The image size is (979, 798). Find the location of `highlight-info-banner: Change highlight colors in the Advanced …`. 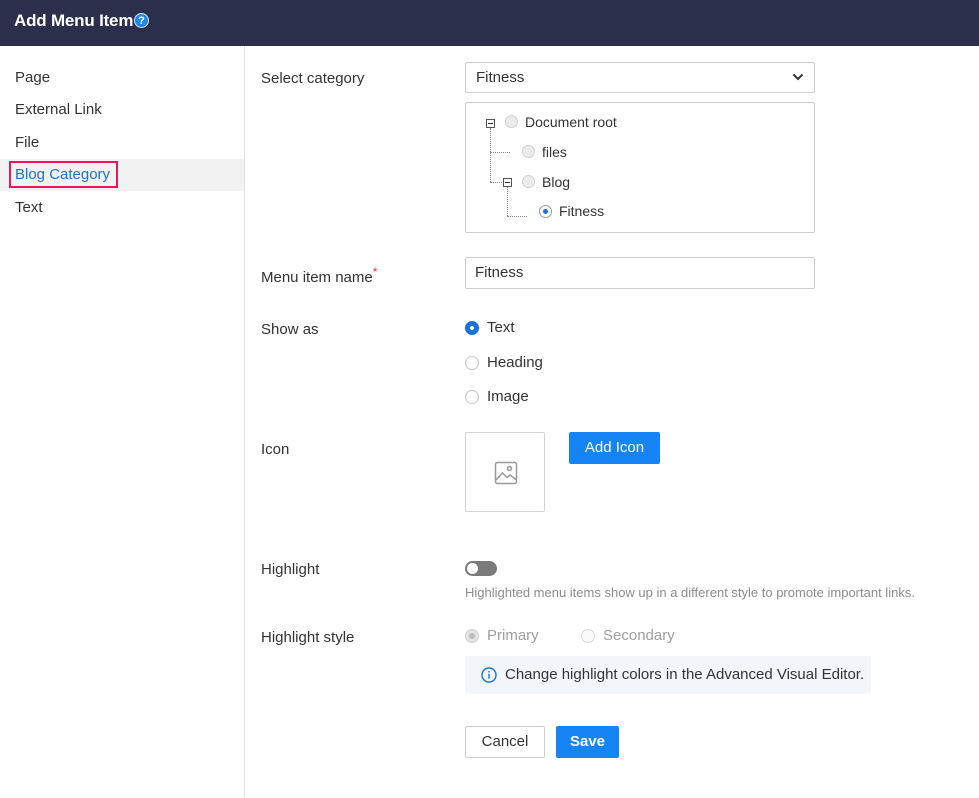

highlight-info-banner: Change highlight colors in the Advanced … is located at coordinates (668, 675).